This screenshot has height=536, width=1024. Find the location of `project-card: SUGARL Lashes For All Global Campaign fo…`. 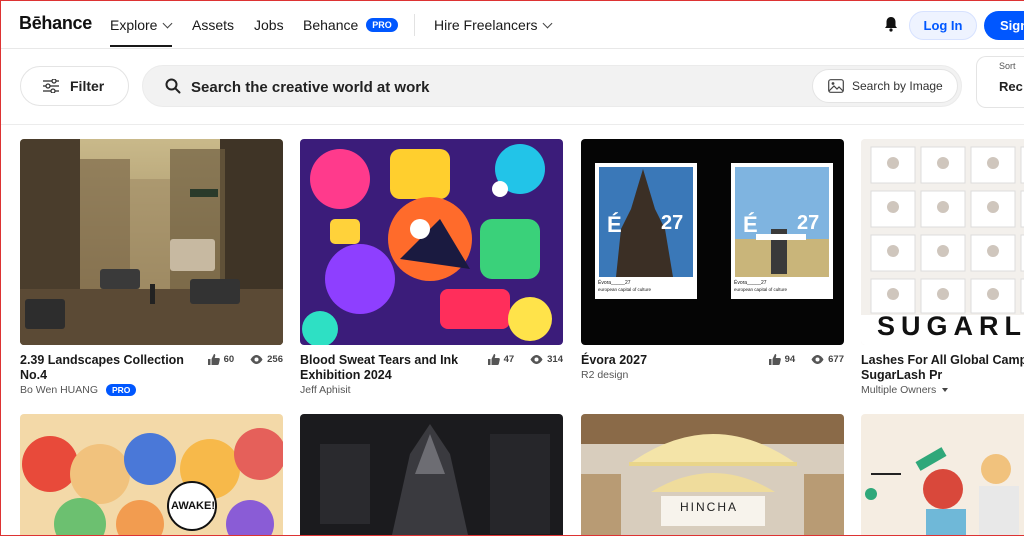

project-card: SUGARL Lashes For All Global Campaign fo… is located at coordinates (942, 269).